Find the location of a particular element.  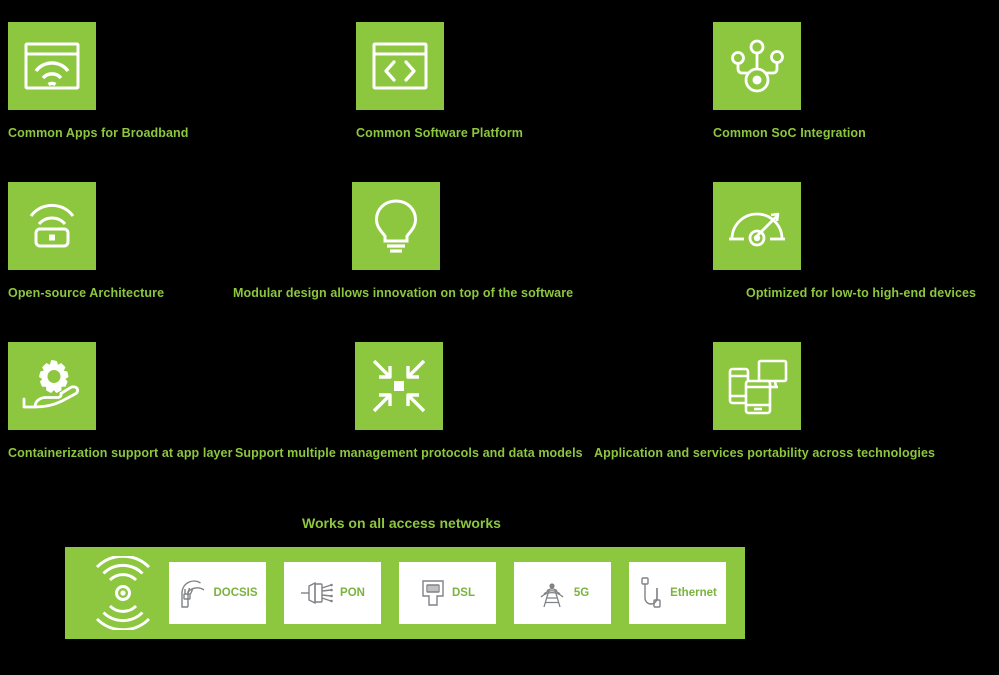

coax-cable-icon is located at coordinates (192, 593).